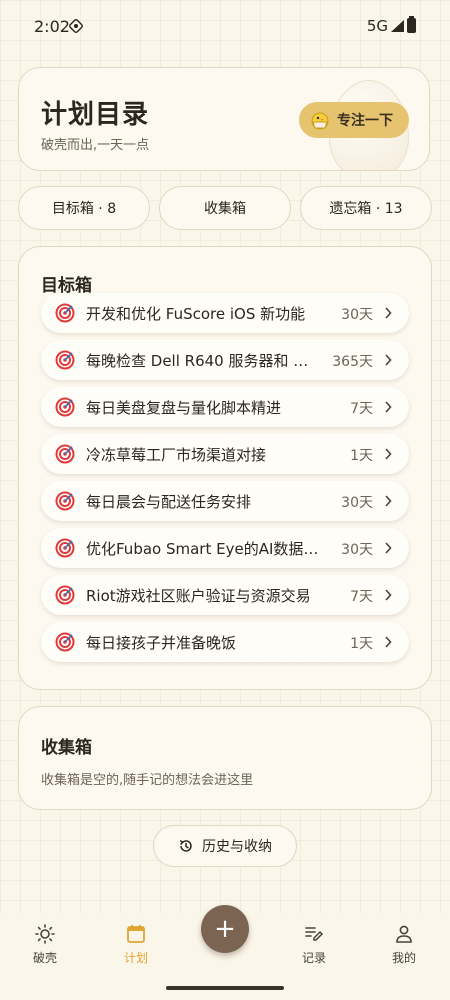 The height and width of the screenshot is (1000, 450). What do you see at coordinates (225, 929) in the screenshot?
I see `add-fab-button: +` at bounding box center [225, 929].